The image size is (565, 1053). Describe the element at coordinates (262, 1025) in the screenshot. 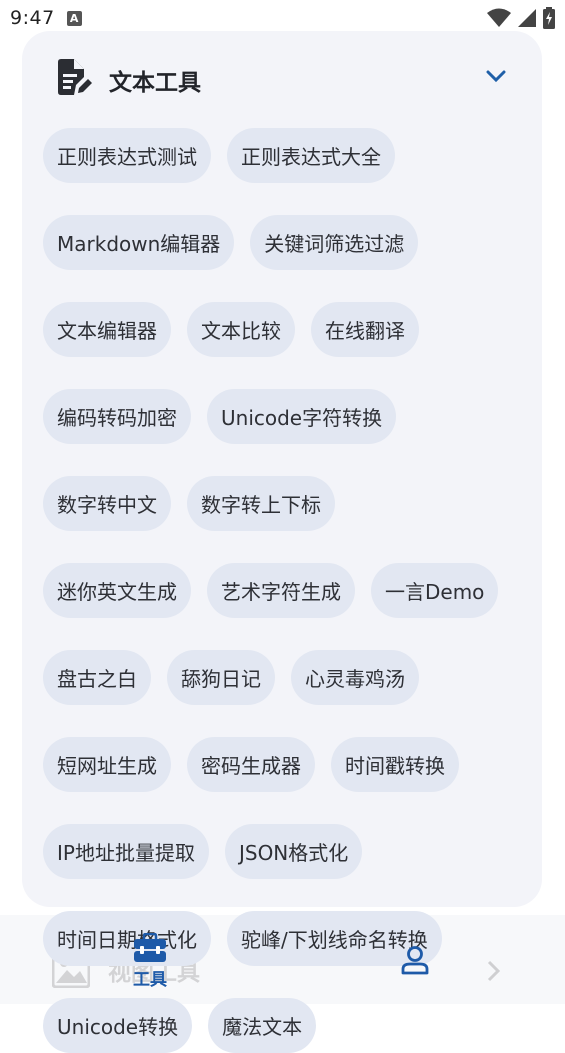

I see `chip-magic-text: 魔法文本` at that location.